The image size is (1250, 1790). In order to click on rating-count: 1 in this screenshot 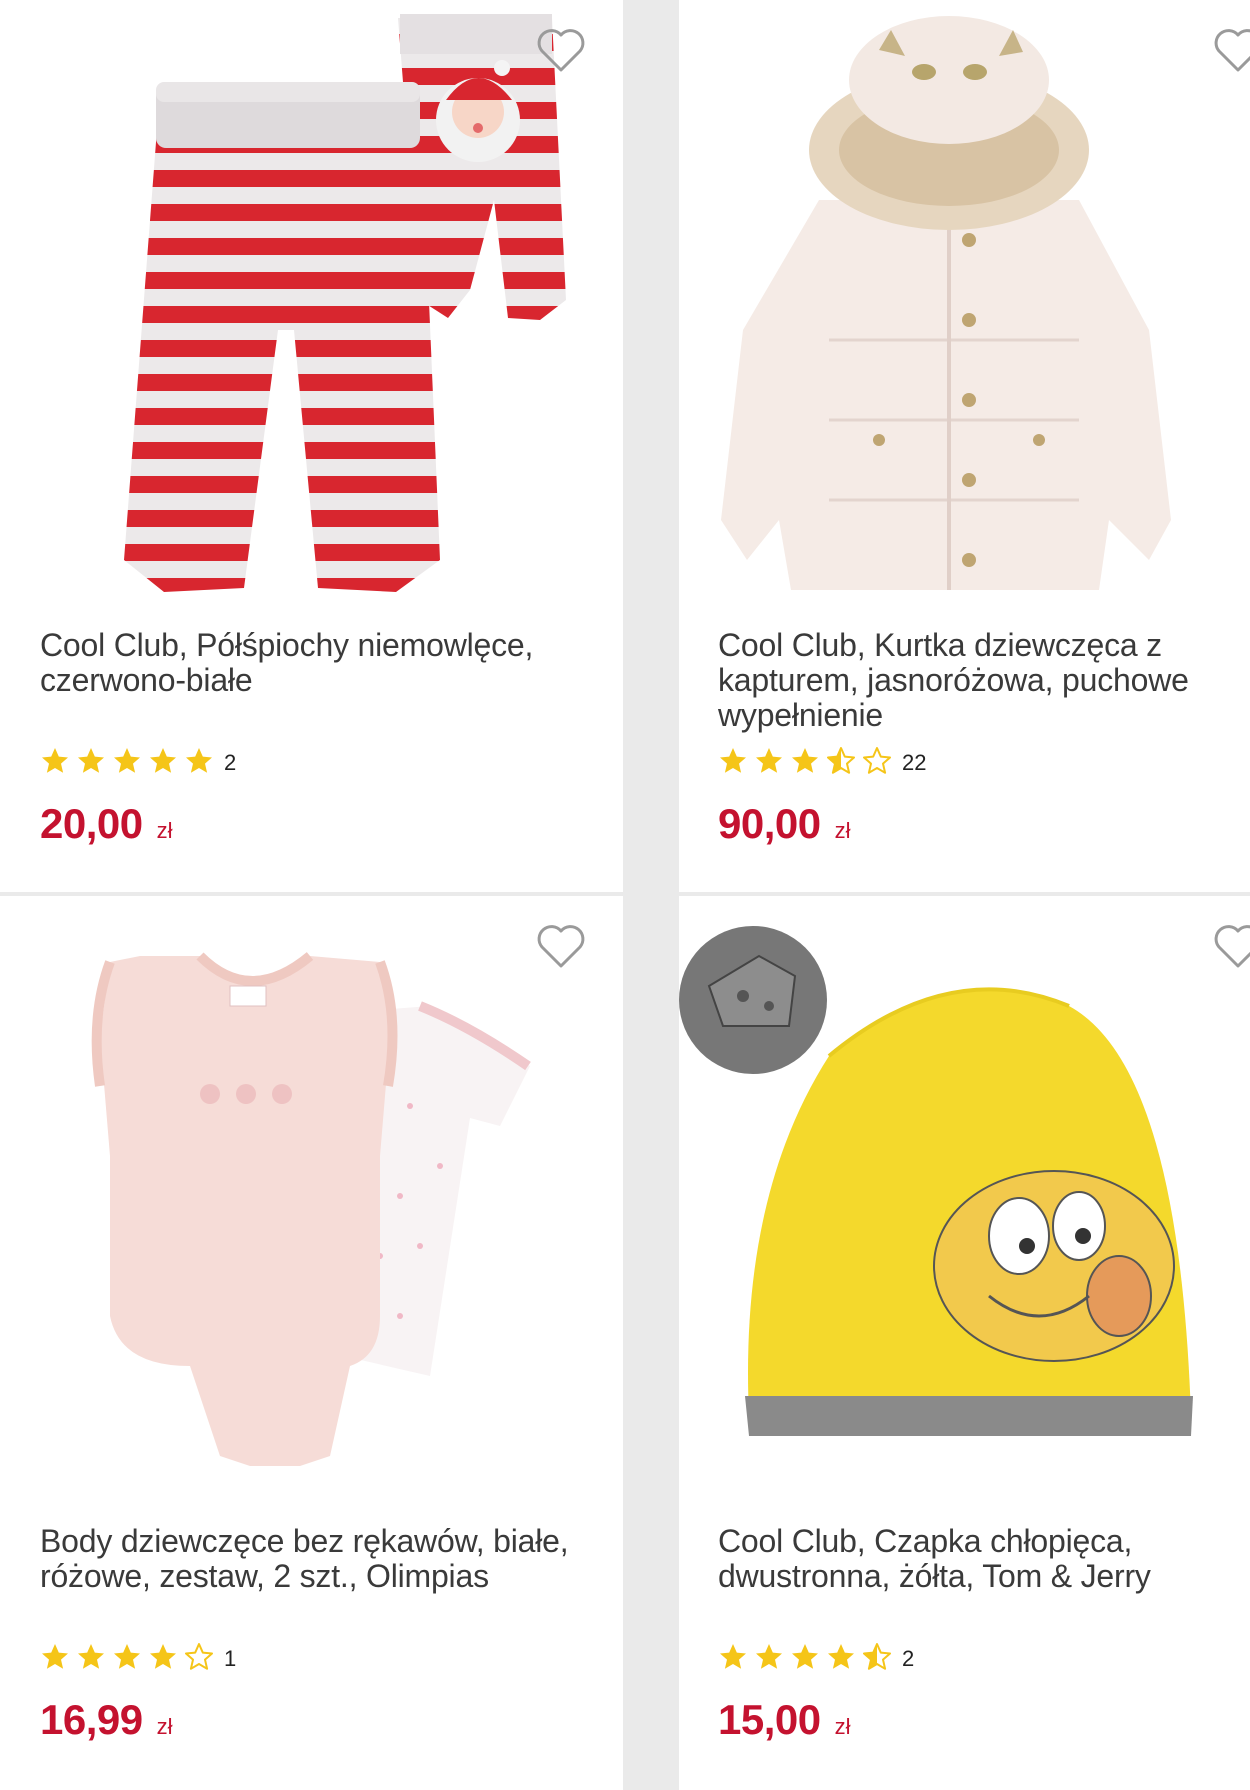, I will do `click(230, 1658)`.